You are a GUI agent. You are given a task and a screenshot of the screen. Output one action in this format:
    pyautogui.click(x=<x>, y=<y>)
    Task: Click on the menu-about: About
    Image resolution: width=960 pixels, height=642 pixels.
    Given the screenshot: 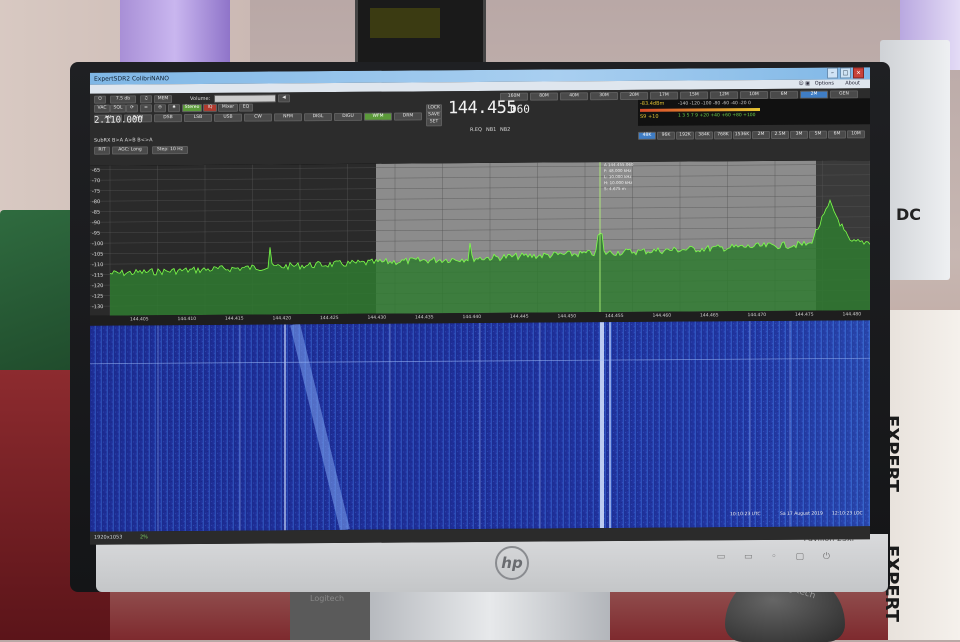 What is the action you would take?
    pyautogui.click(x=852, y=83)
    